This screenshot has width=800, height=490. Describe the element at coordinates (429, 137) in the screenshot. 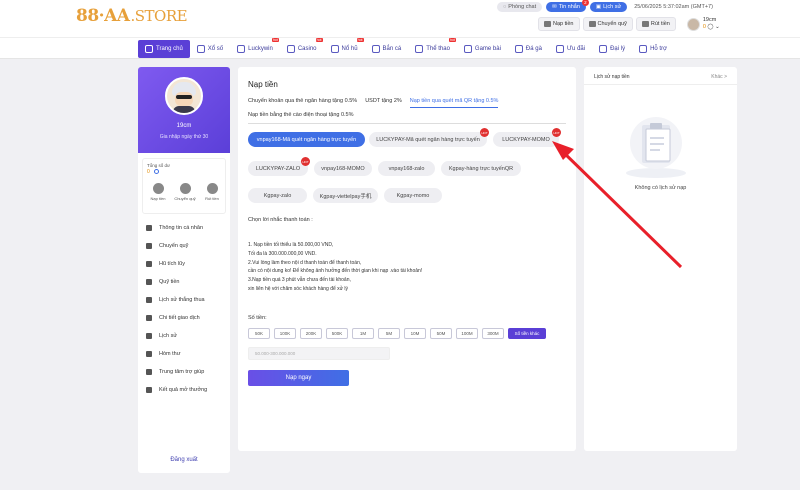

I see `channel-luckypay-bank: LUCKYPAY-Mã quét ngân hàng trực tuyến HOT` at that location.